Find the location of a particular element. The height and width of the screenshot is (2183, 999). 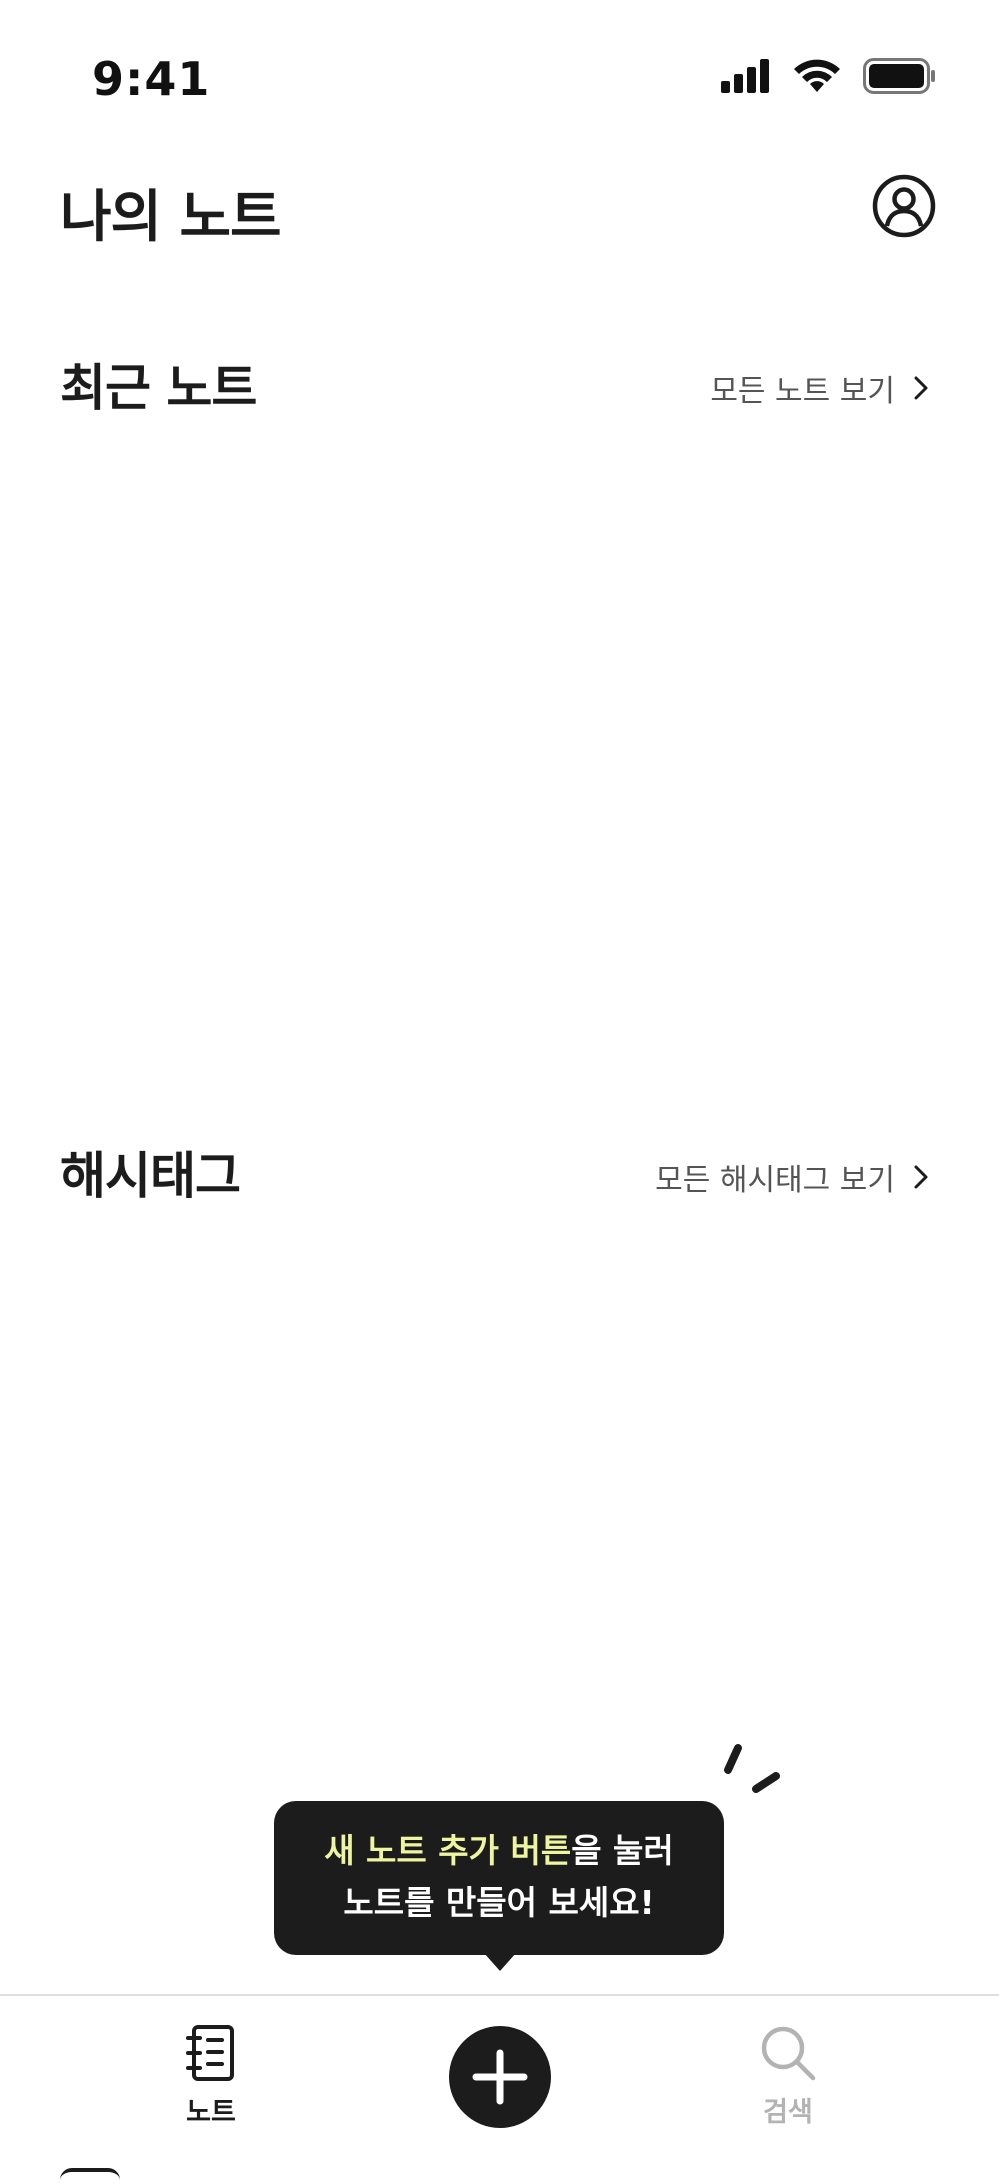

tooltip-line-1: 새 노트 추가 버튼을 눌러 is located at coordinates (499, 1851).